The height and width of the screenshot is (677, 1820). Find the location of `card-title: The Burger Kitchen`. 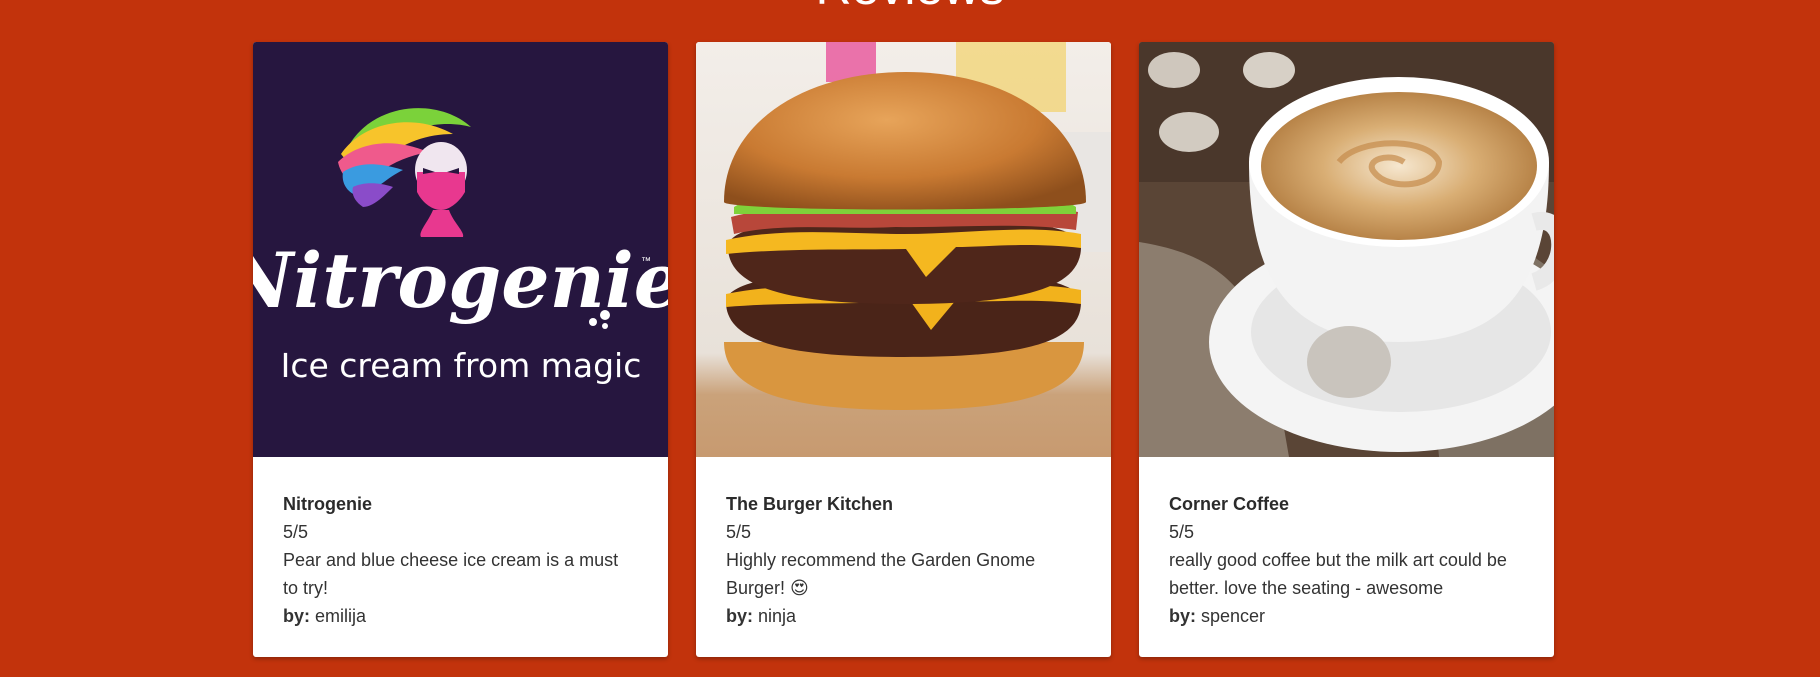

card-title: The Burger Kitchen is located at coordinates (810, 504).